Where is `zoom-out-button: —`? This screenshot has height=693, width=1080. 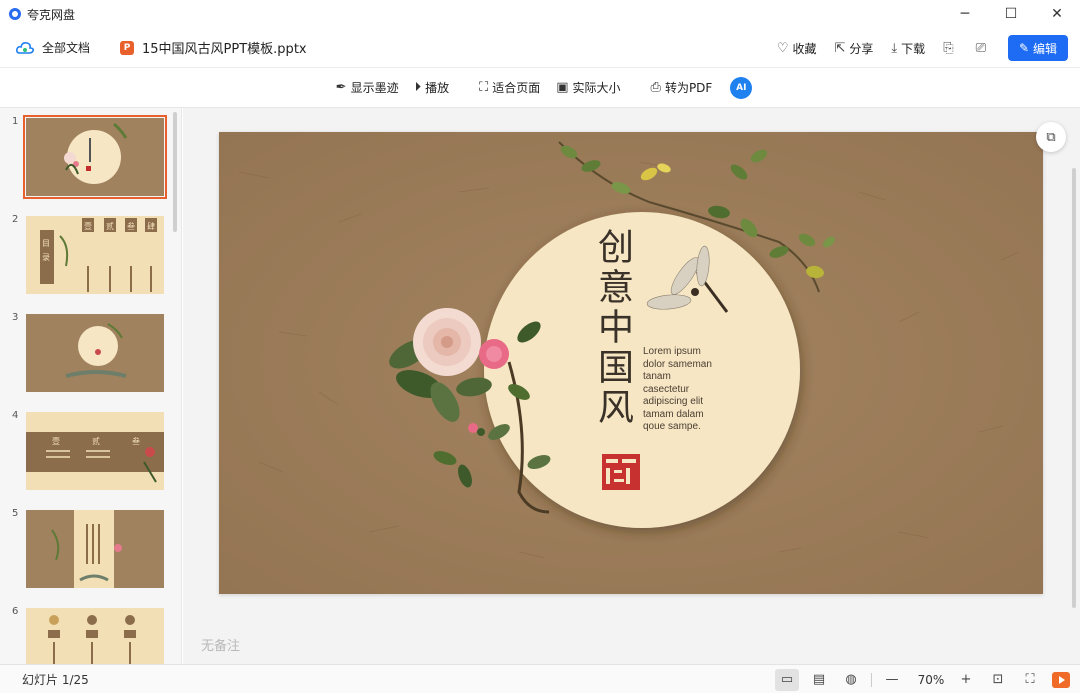 zoom-out-button: — is located at coordinates (892, 680).